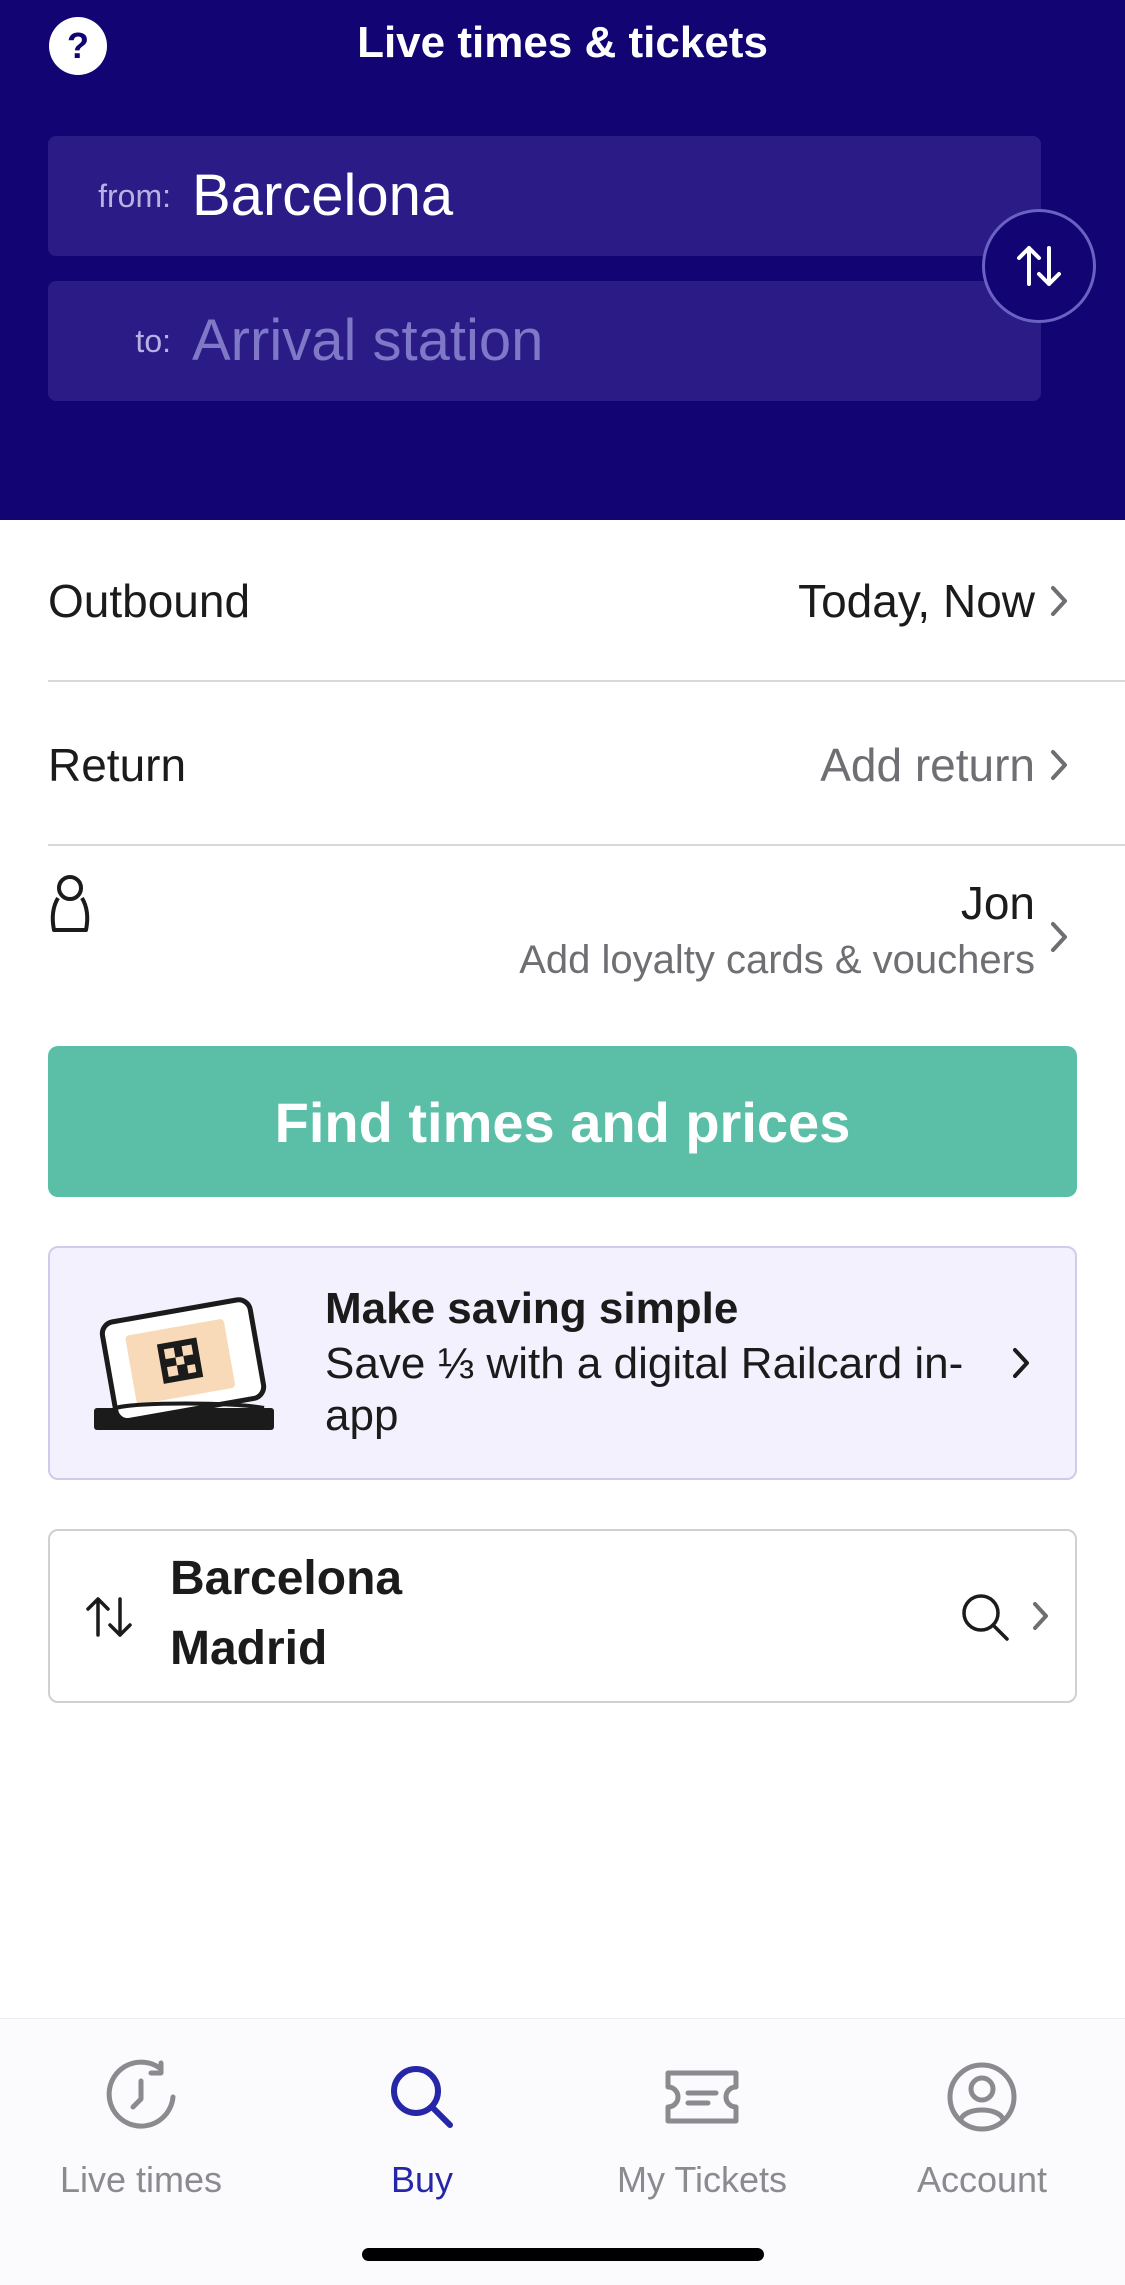 The height and width of the screenshot is (2285, 1125). I want to click on tab-bar: Live times Buy My Tickets Account, so click(562, 2151).